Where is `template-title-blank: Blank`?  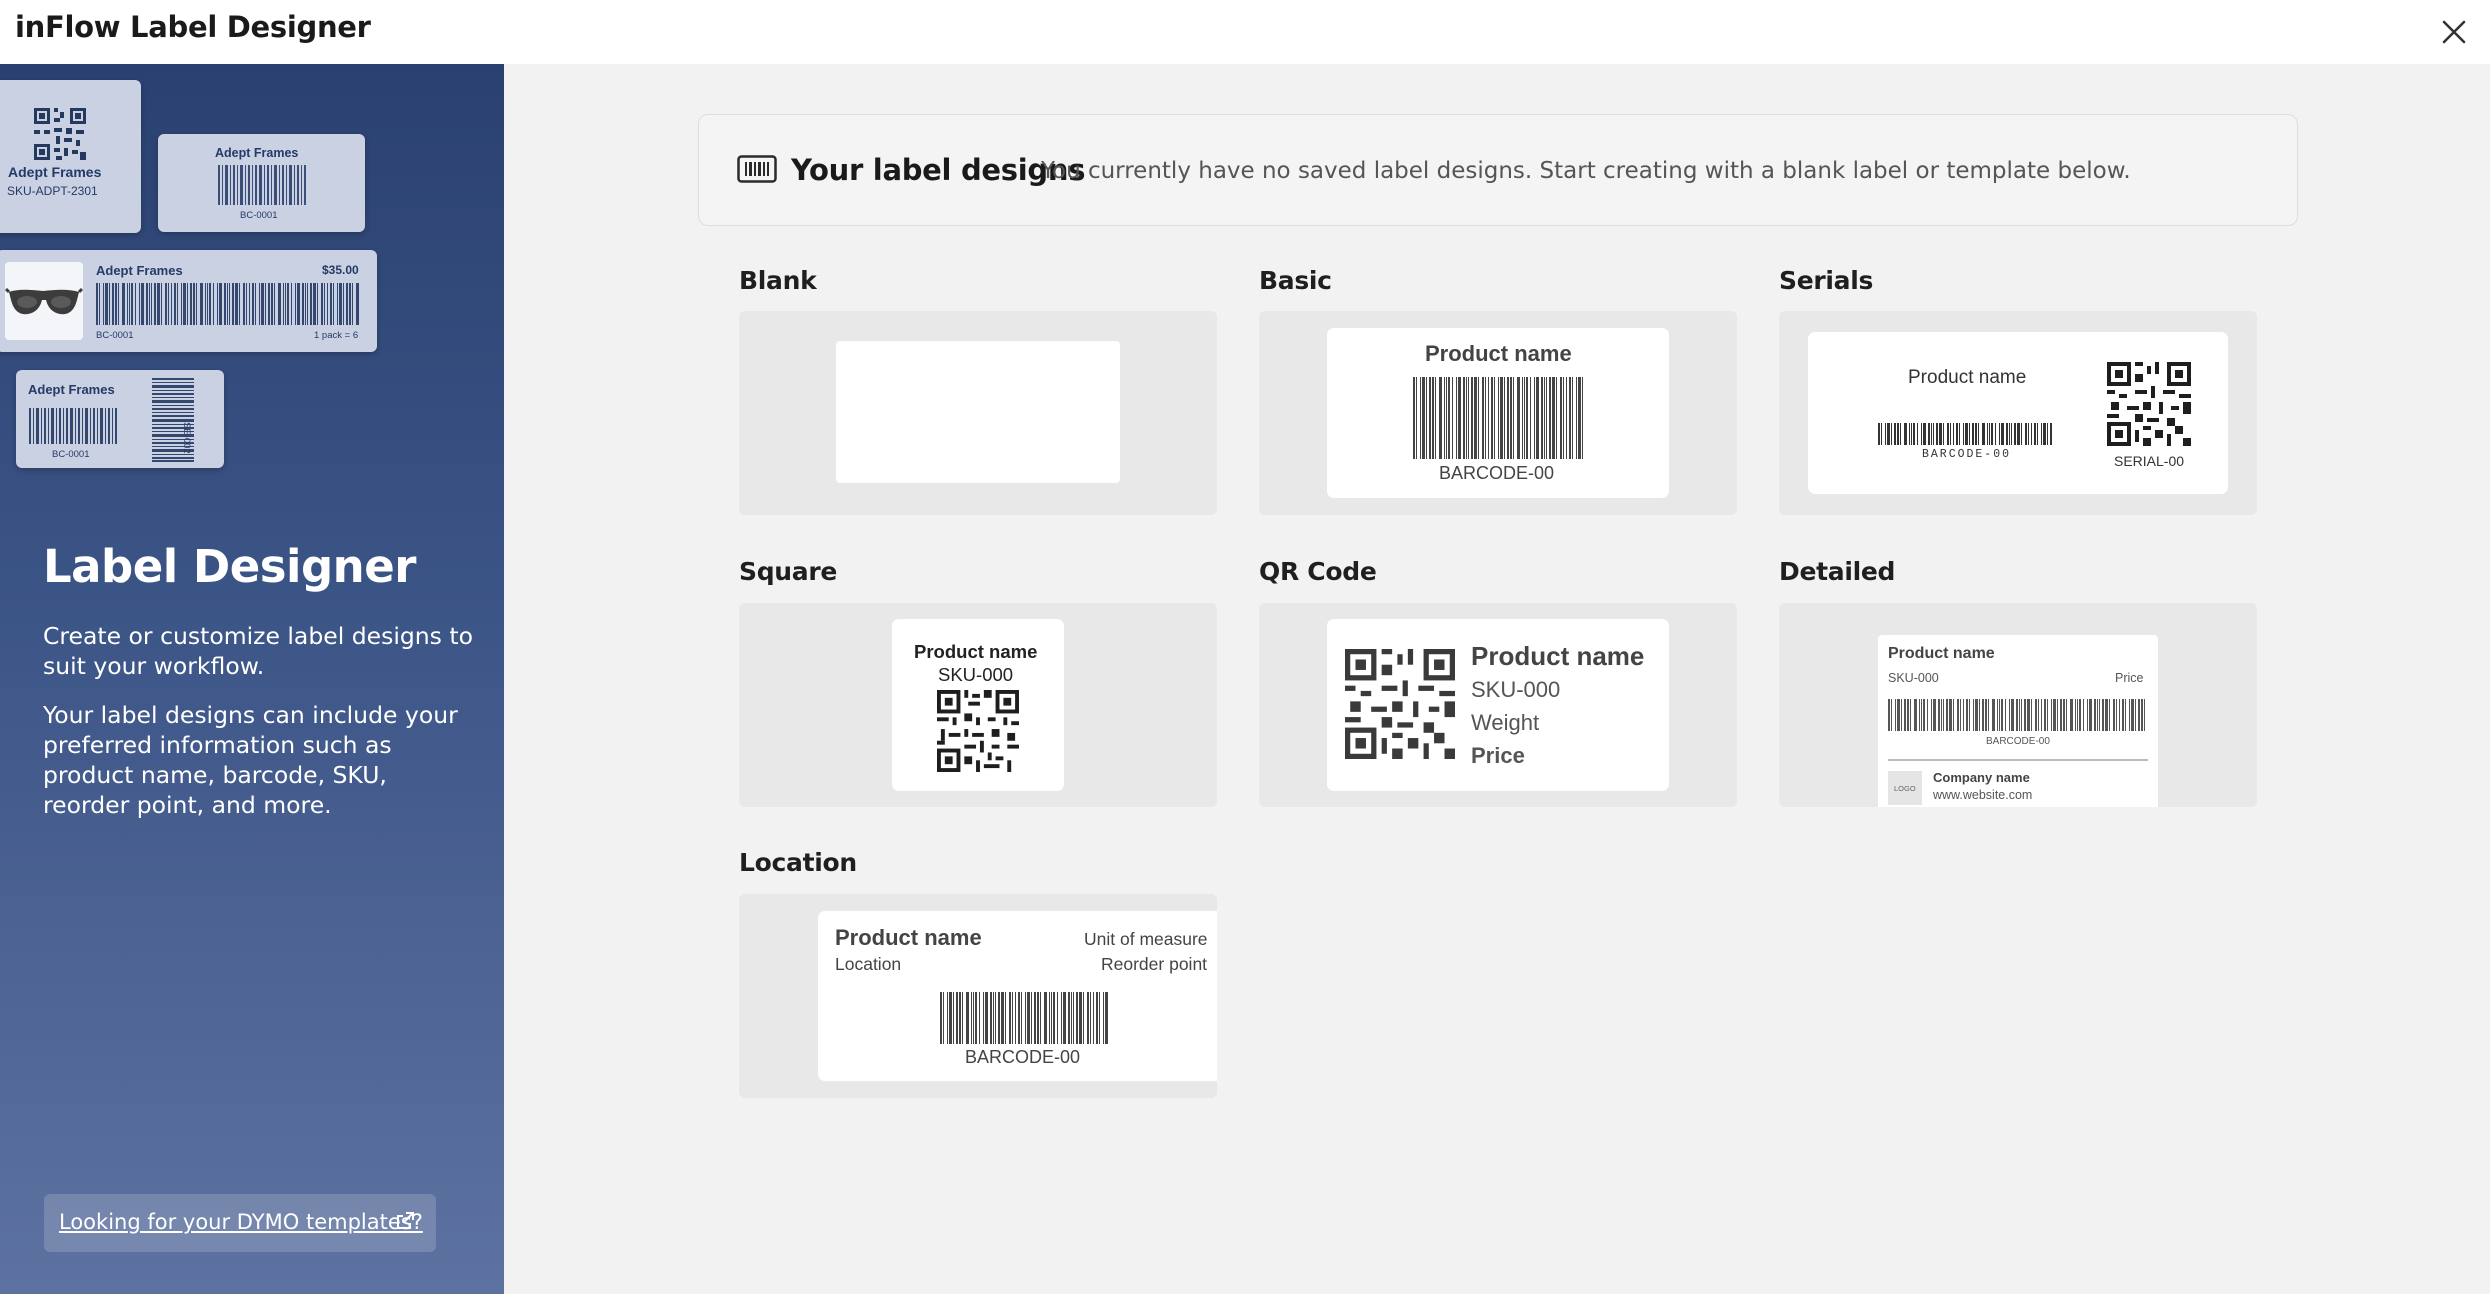
template-title-blank: Blank is located at coordinates (778, 280).